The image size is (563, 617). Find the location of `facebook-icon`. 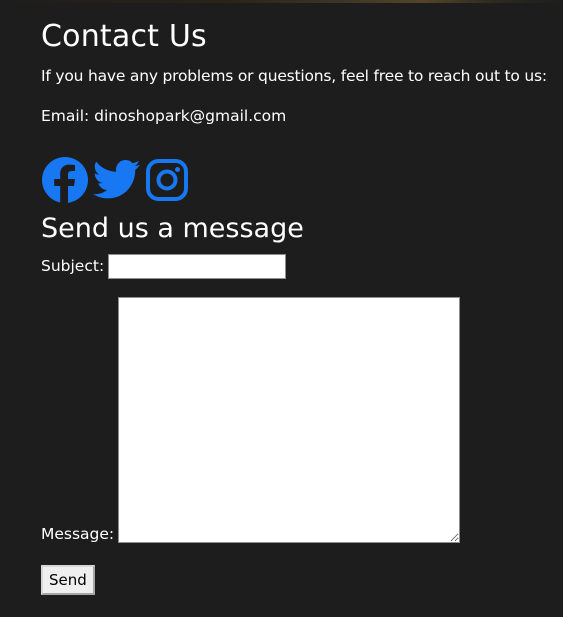

facebook-icon is located at coordinates (65, 180).